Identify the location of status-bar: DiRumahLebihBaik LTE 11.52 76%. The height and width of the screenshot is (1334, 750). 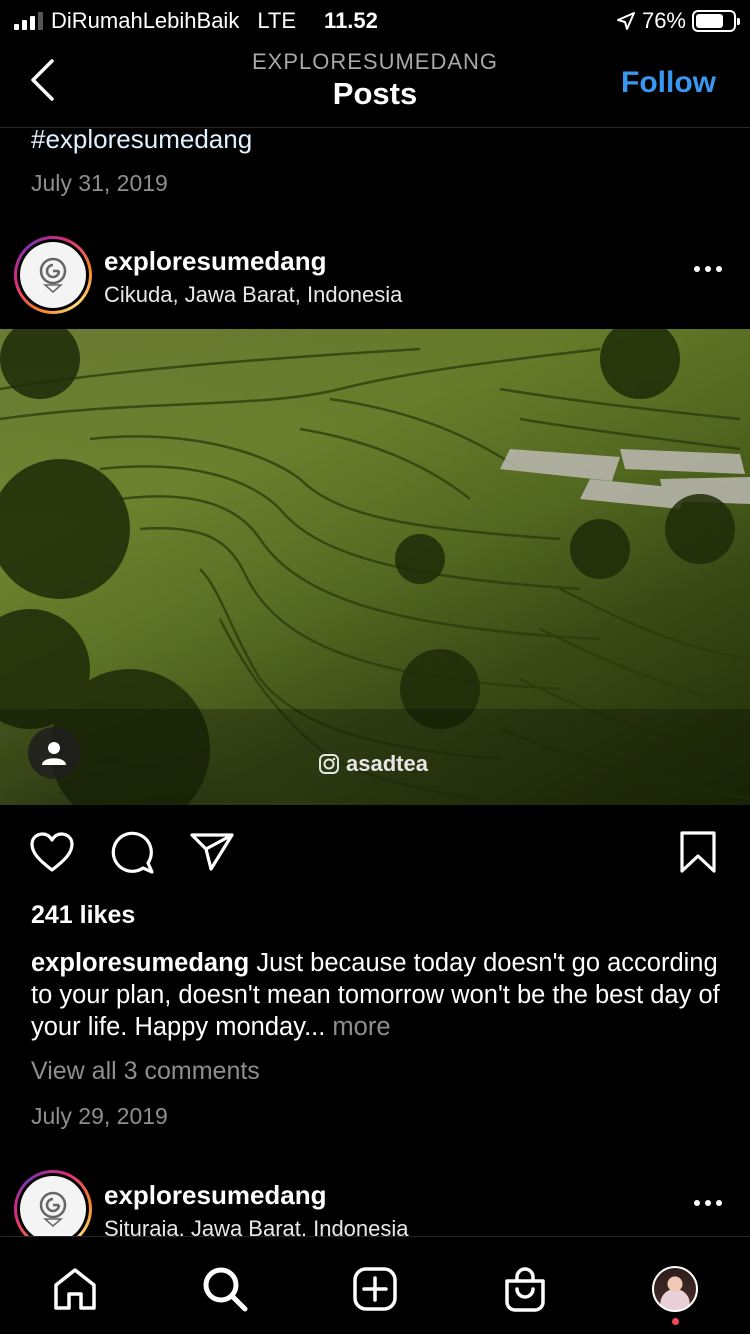
(375, 20).